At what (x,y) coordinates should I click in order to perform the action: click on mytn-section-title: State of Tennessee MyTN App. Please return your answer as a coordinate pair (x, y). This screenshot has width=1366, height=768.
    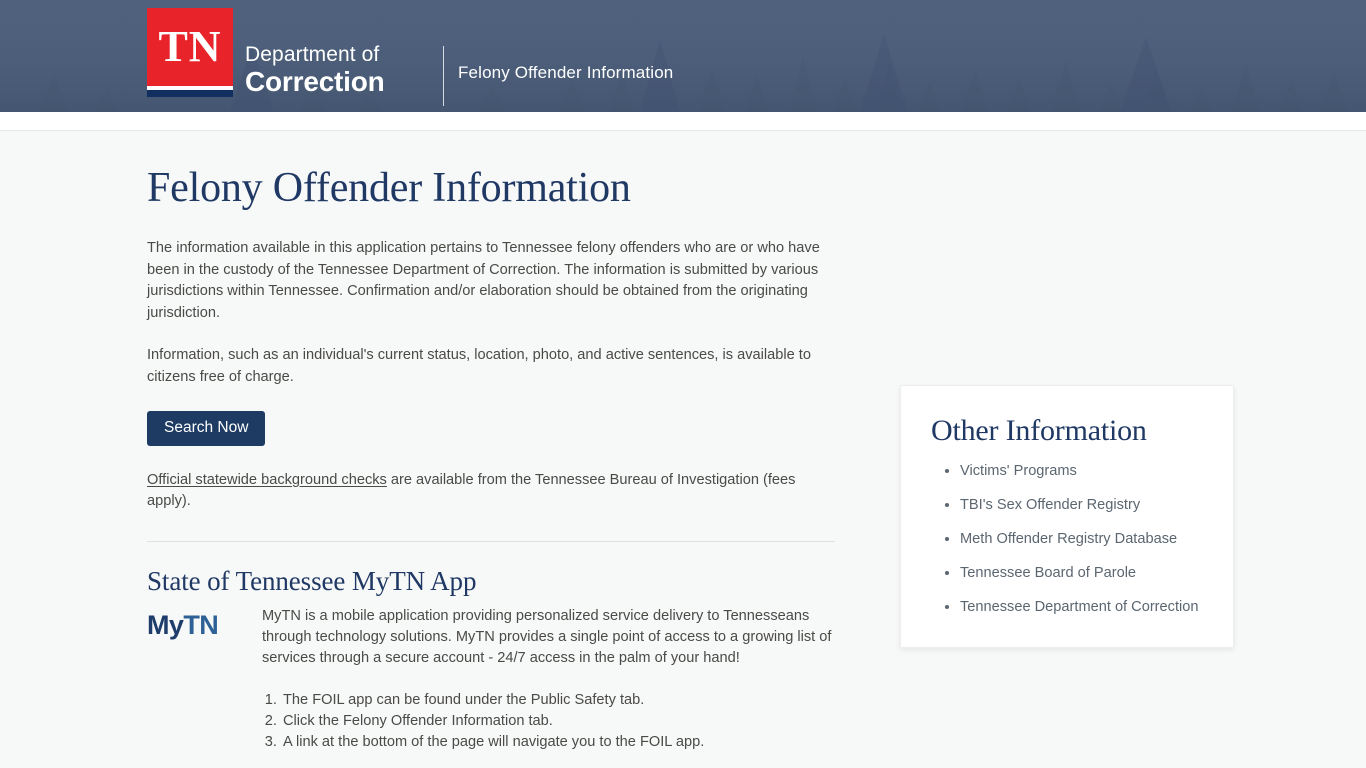
    Looking at the image, I should click on (312, 580).